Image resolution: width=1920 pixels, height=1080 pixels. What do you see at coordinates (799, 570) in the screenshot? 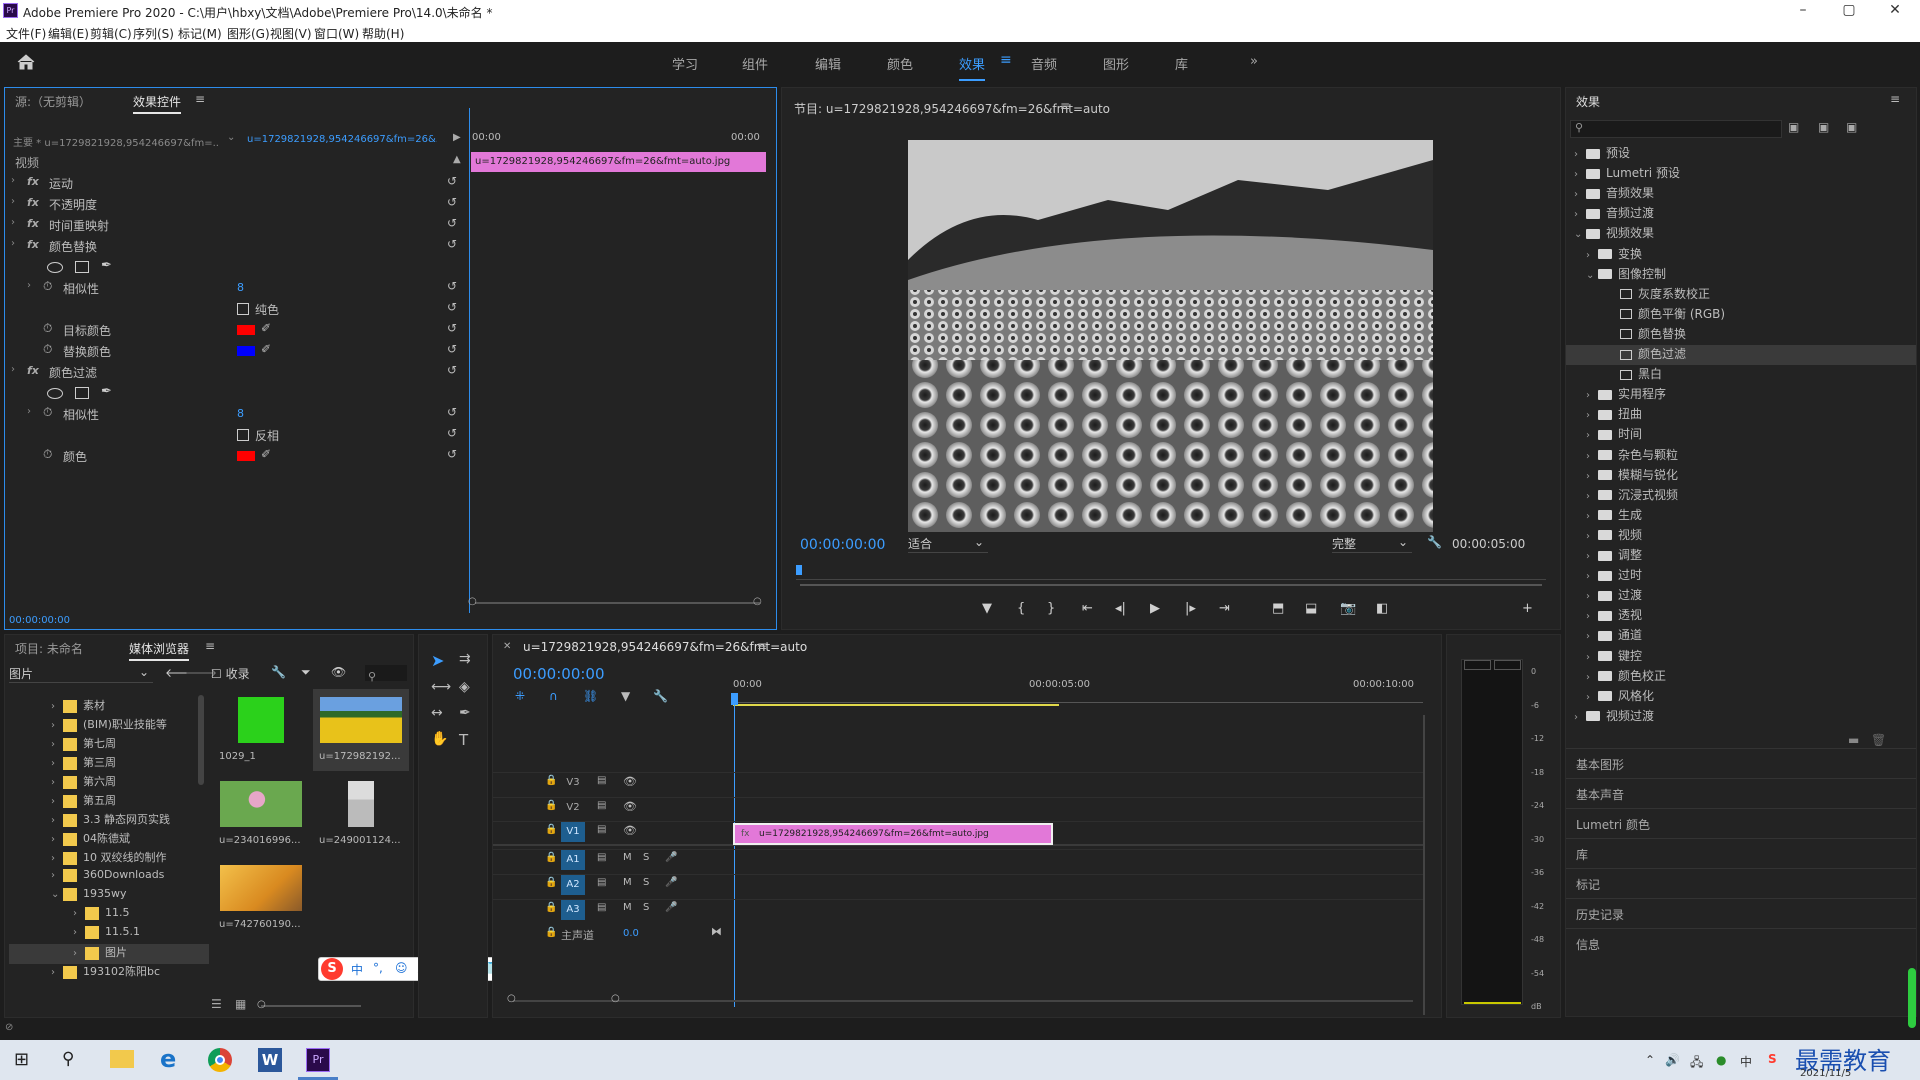
I see `program-playhead` at bounding box center [799, 570].